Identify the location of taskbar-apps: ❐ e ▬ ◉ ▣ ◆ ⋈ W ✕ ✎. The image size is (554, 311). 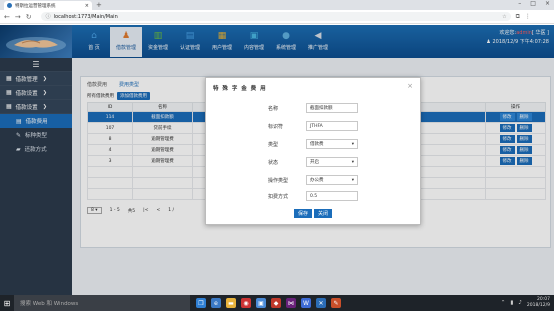
(268, 303).